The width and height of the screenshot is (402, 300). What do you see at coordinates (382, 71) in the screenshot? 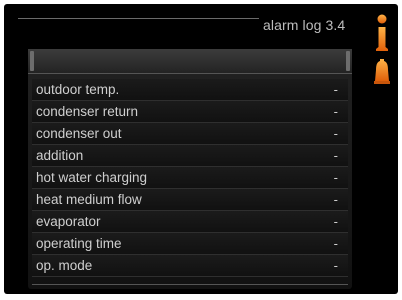
I see `alarm-bell-icon` at bounding box center [382, 71].